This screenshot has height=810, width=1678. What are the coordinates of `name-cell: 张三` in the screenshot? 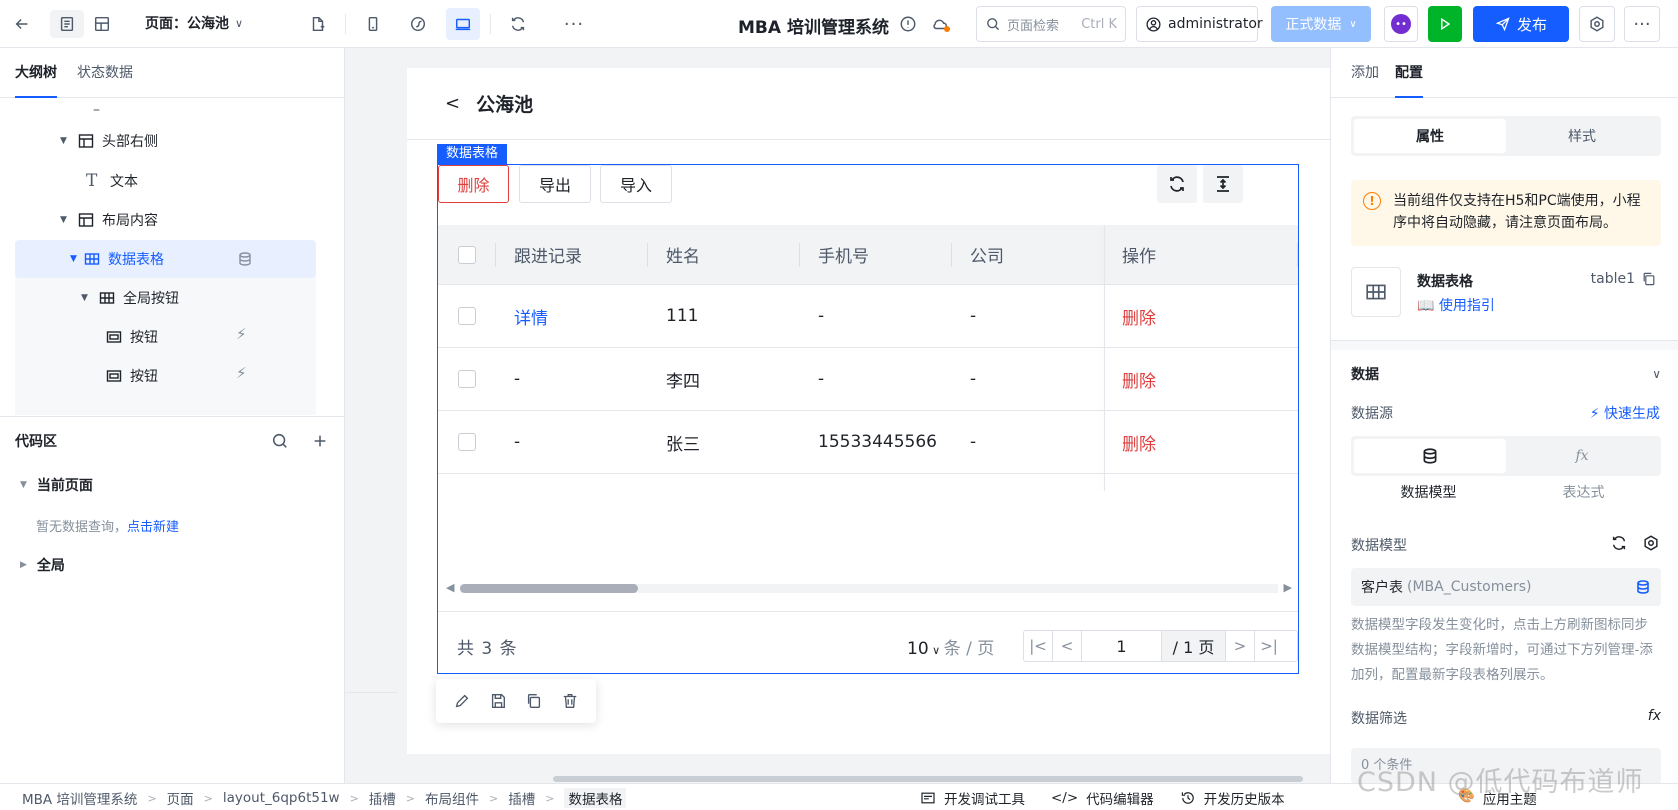 It's located at (683, 444).